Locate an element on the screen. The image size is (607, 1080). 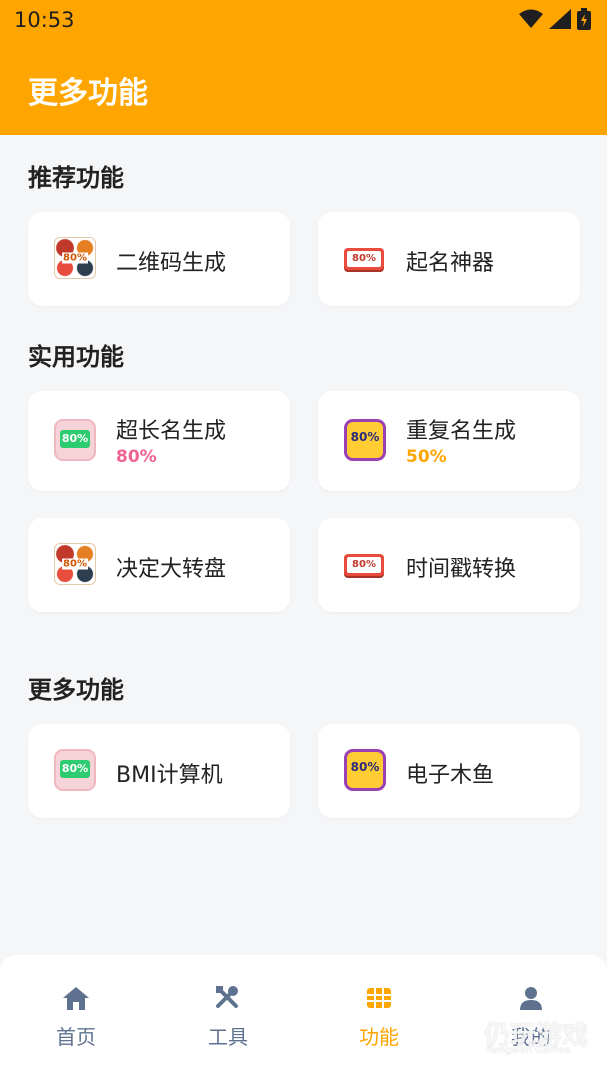
tab-label: 工具 is located at coordinates (228, 1037).